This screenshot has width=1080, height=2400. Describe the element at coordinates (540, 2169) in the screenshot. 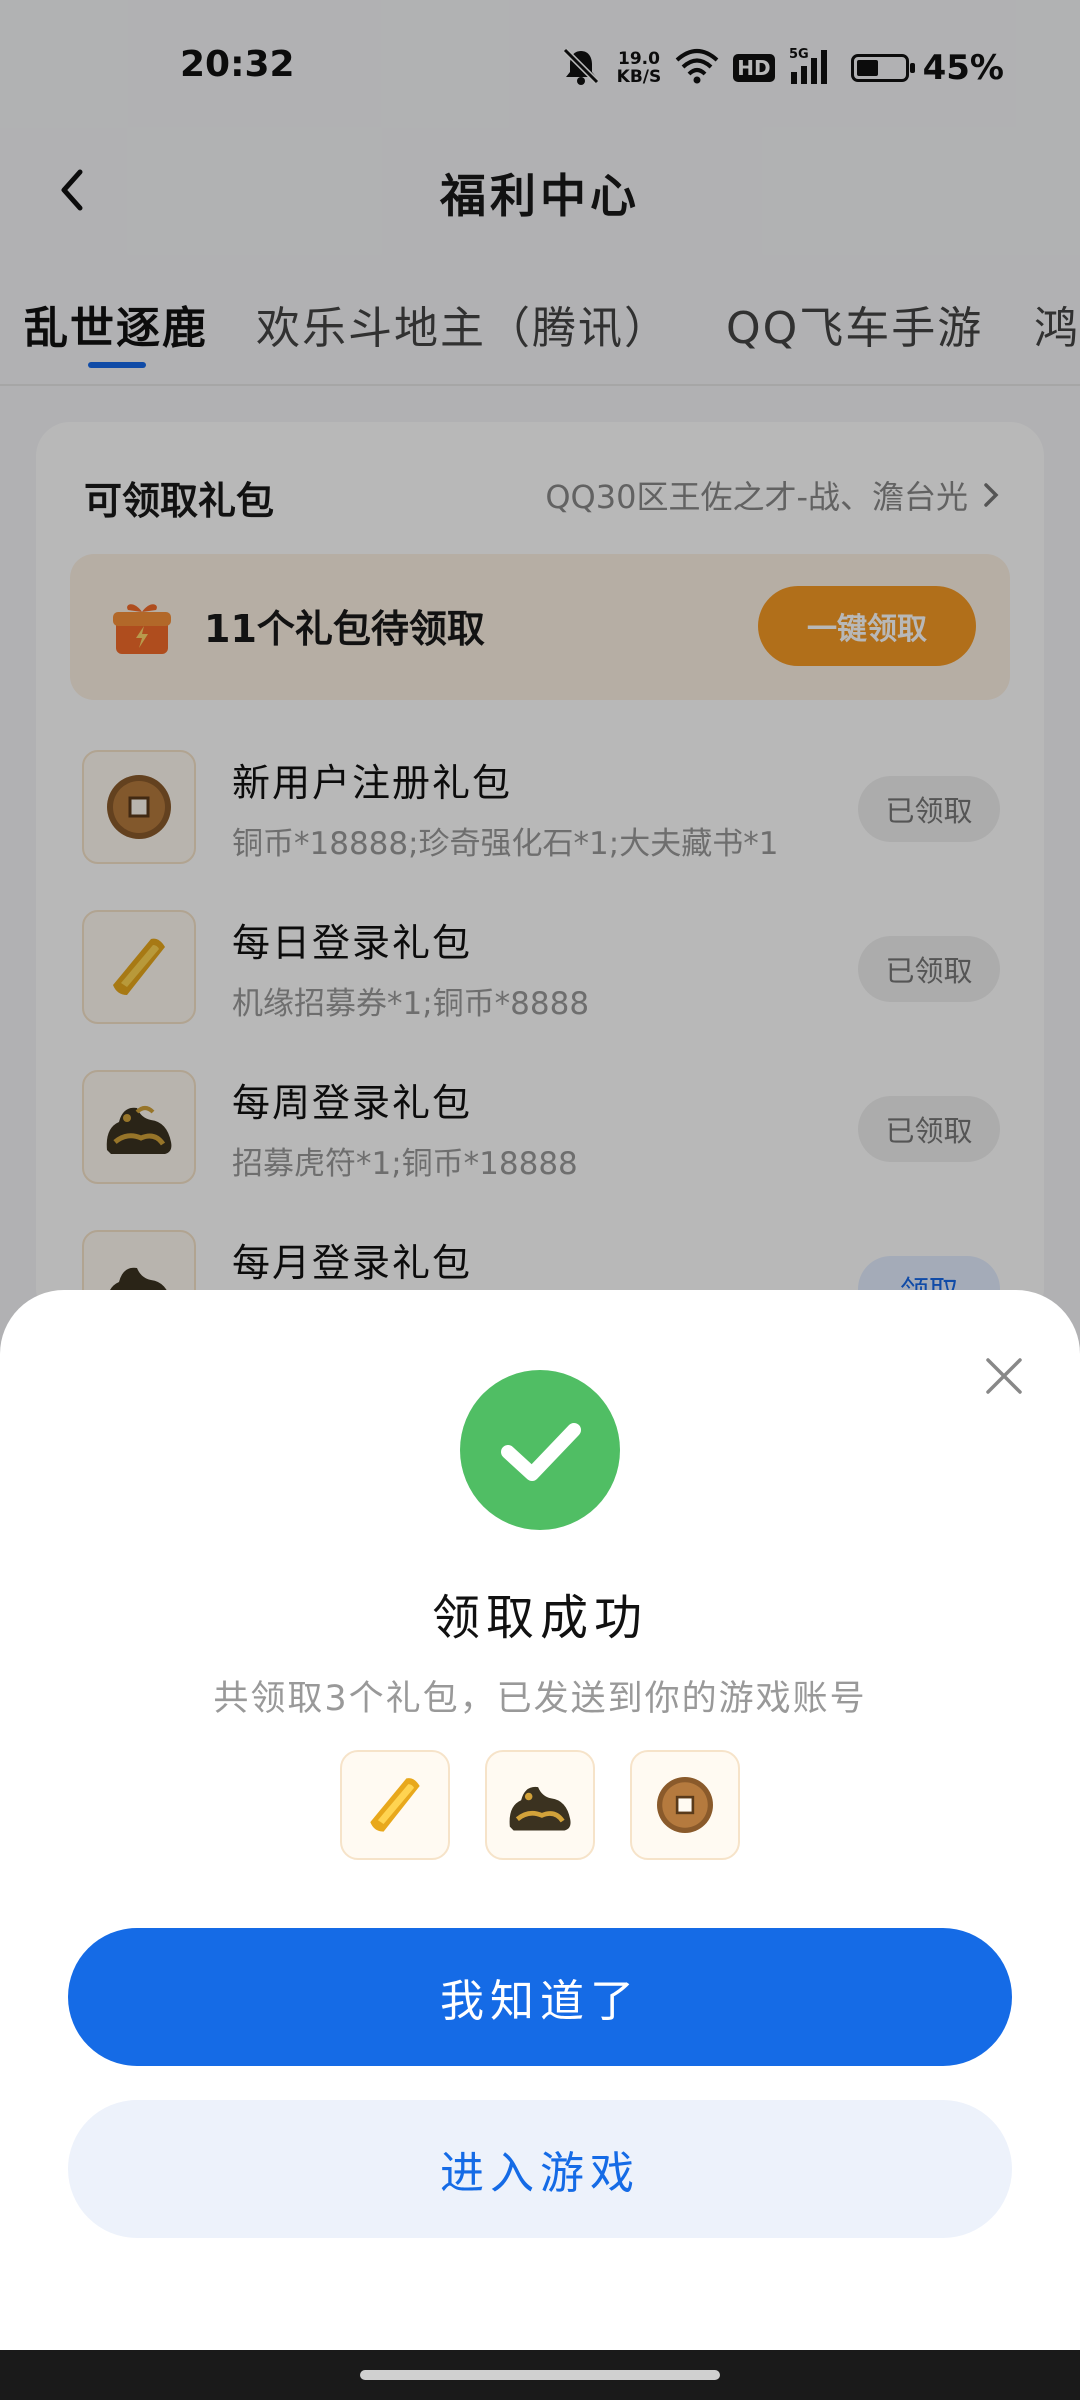

I see `enter-game-button: 进入游戏` at that location.